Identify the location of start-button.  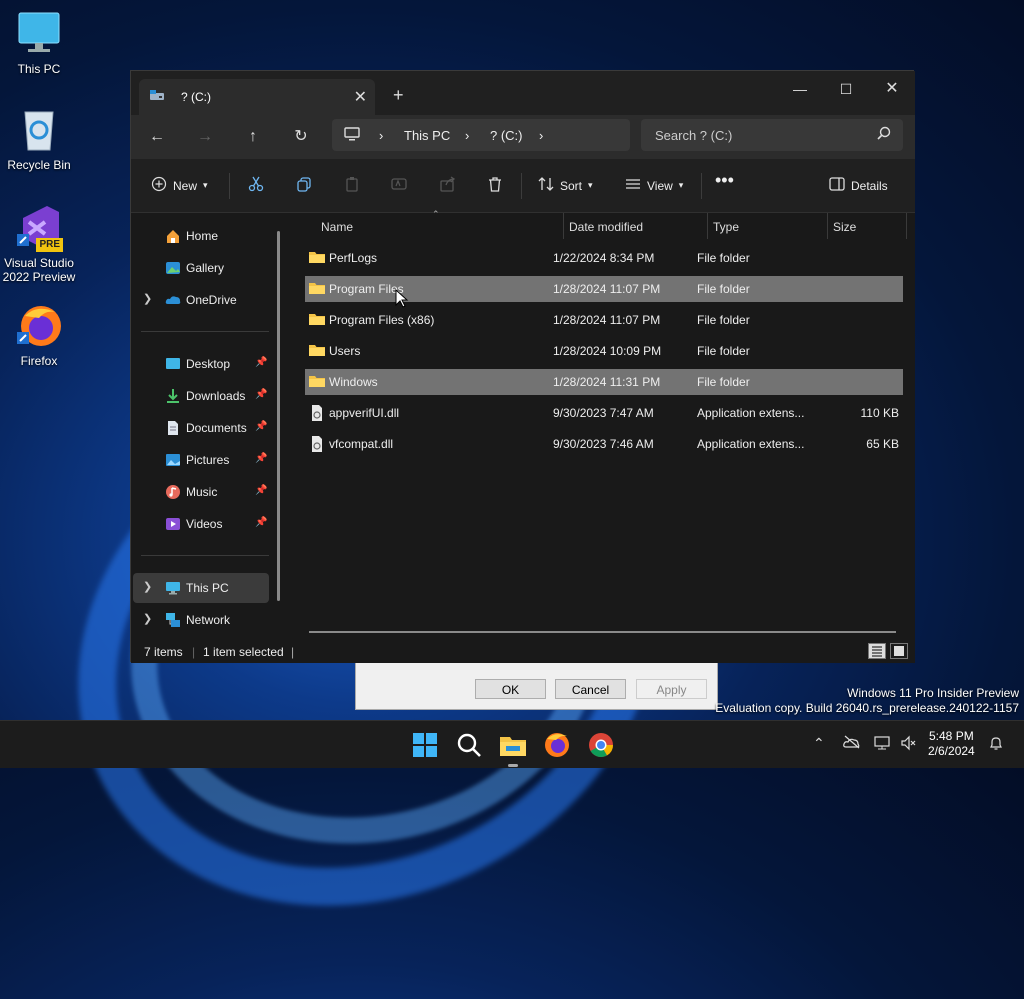
(425, 745).